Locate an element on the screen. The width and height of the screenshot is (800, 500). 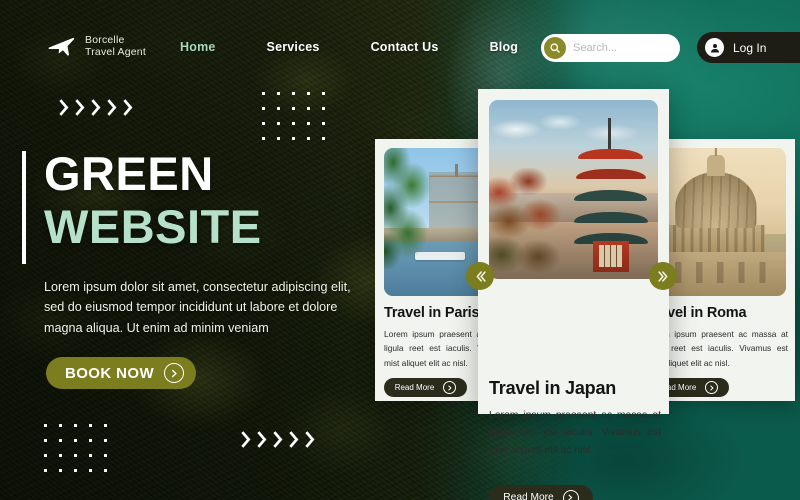
carousel-prev-button is located at coordinates (480, 276).